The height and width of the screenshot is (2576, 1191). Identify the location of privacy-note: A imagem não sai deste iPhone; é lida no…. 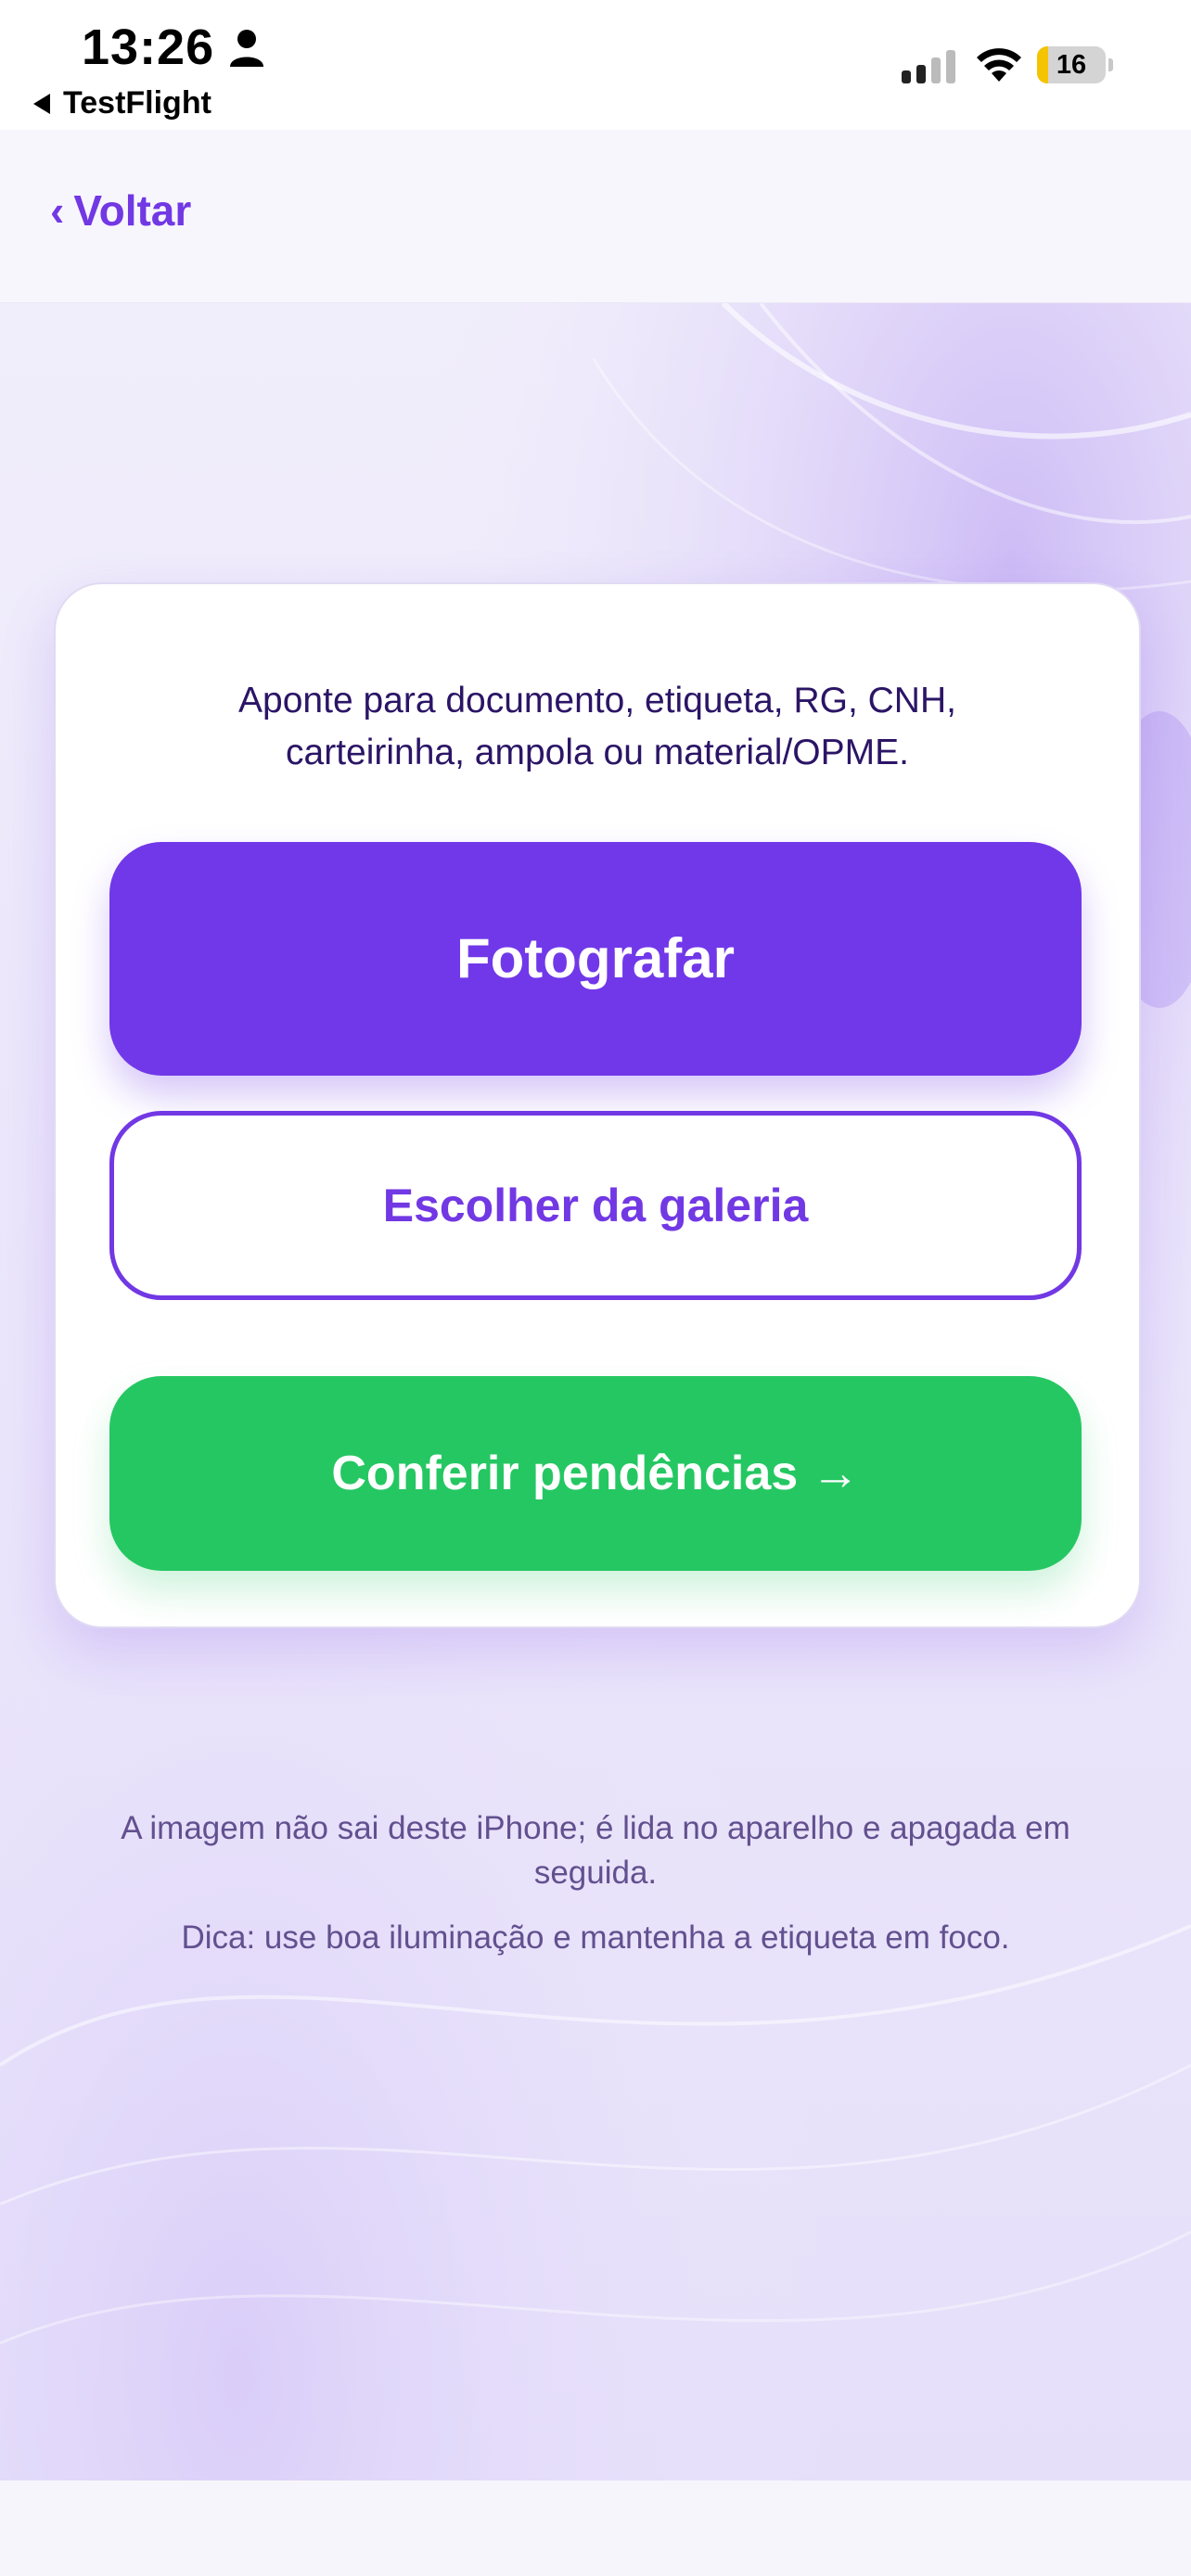
(595, 1850).